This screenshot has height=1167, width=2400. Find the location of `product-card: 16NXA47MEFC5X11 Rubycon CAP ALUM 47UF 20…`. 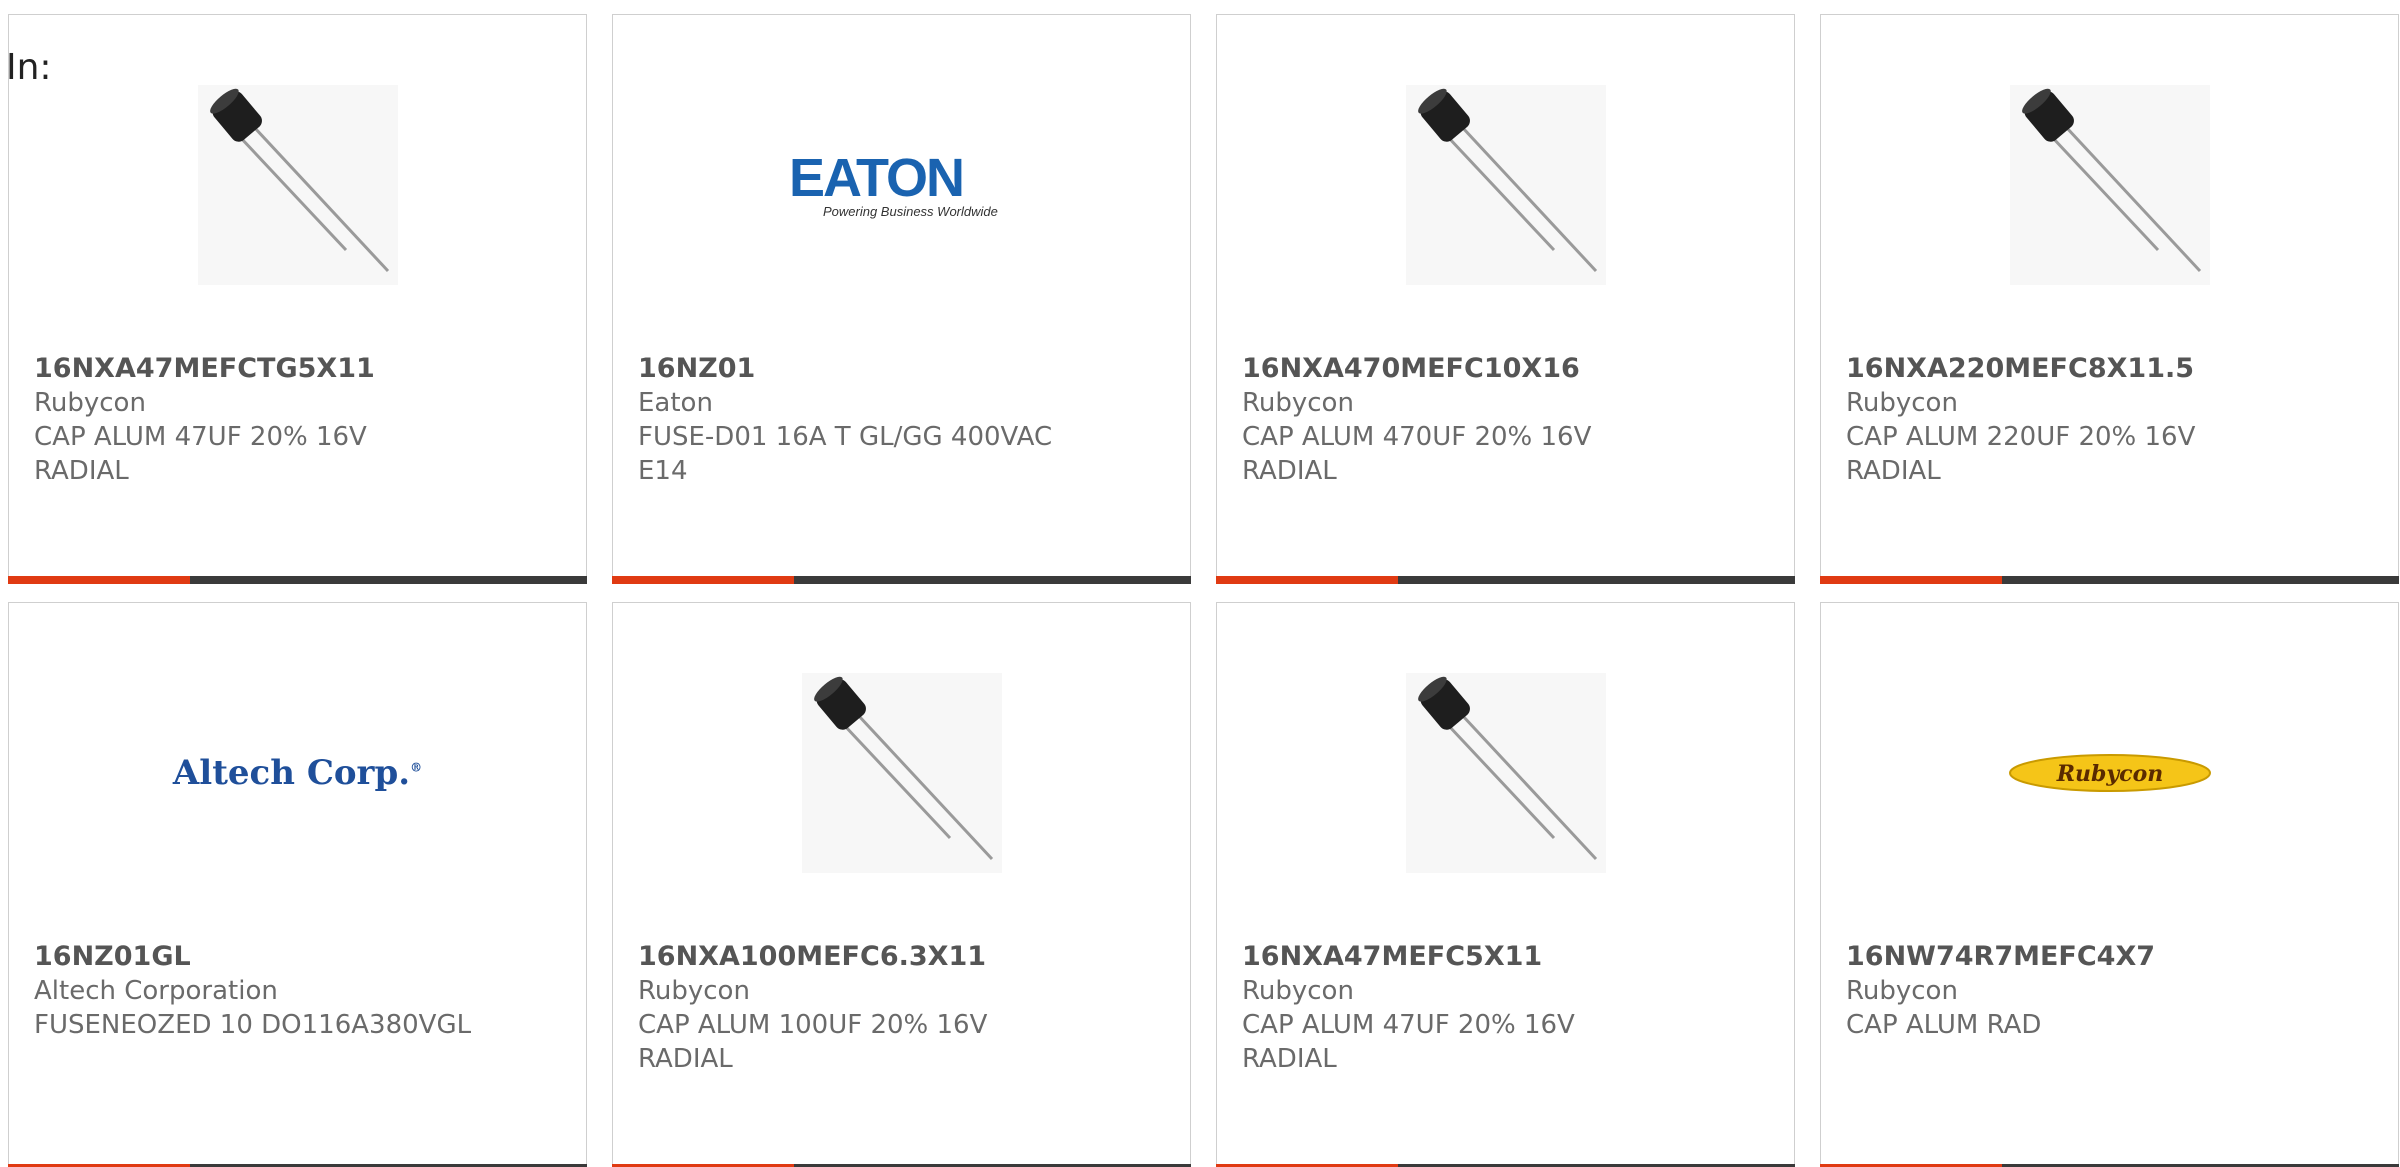

product-card: 16NXA47MEFC5X11 Rubycon CAP ALUM 47UF 20… is located at coordinates (1505, 884).